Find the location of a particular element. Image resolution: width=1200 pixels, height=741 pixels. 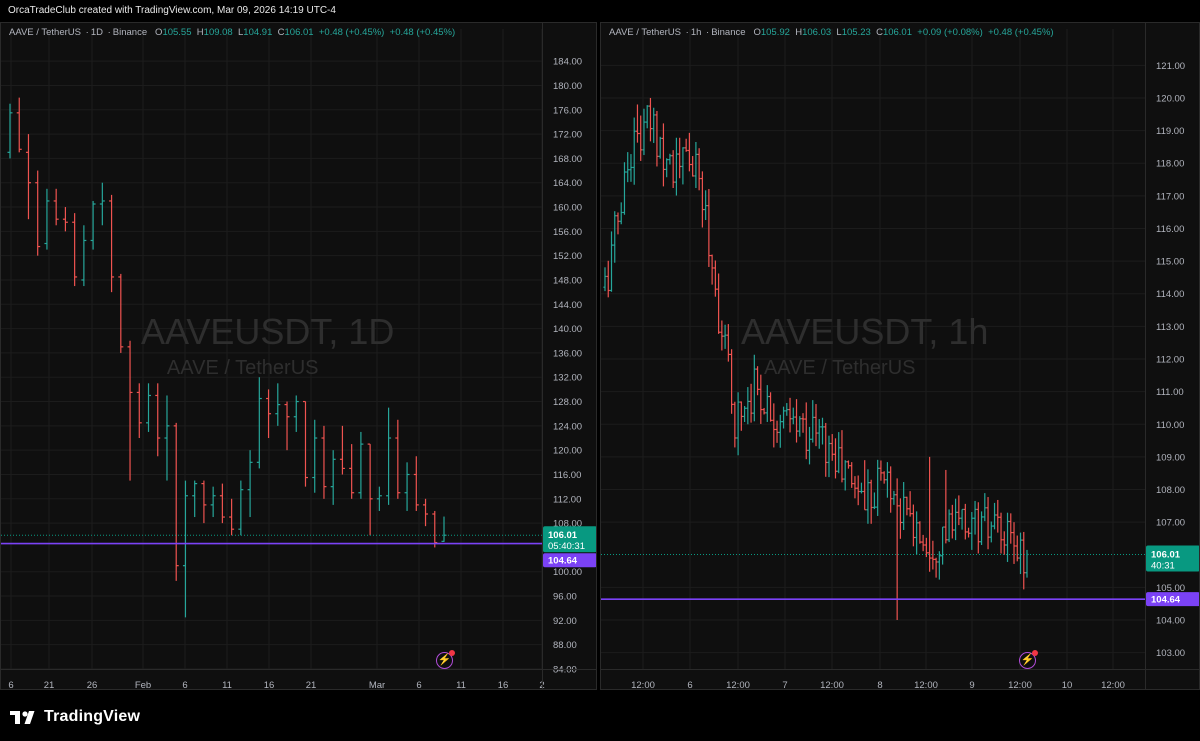

y-tick-label: 100.00 is located at coordinates (567, 572).